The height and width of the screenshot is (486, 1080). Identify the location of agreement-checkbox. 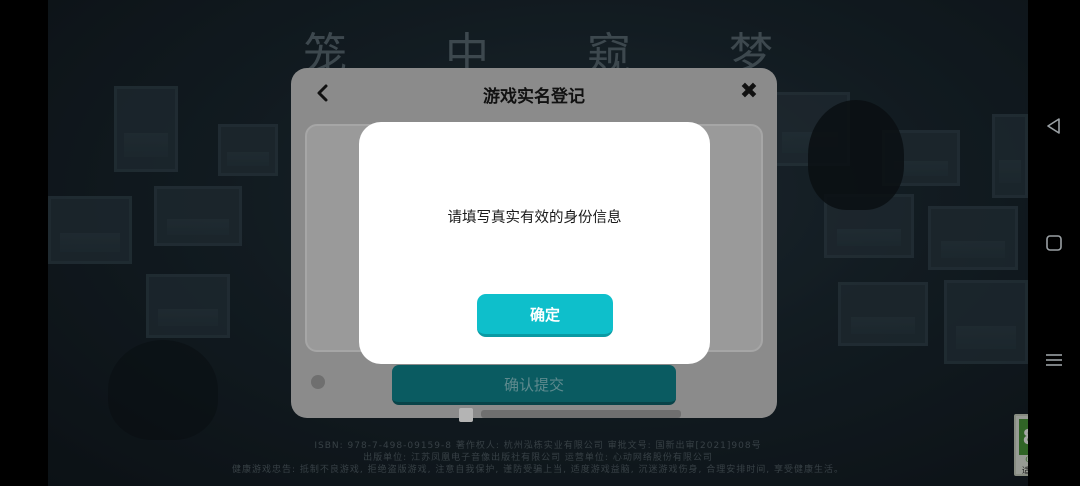
(466, 415).